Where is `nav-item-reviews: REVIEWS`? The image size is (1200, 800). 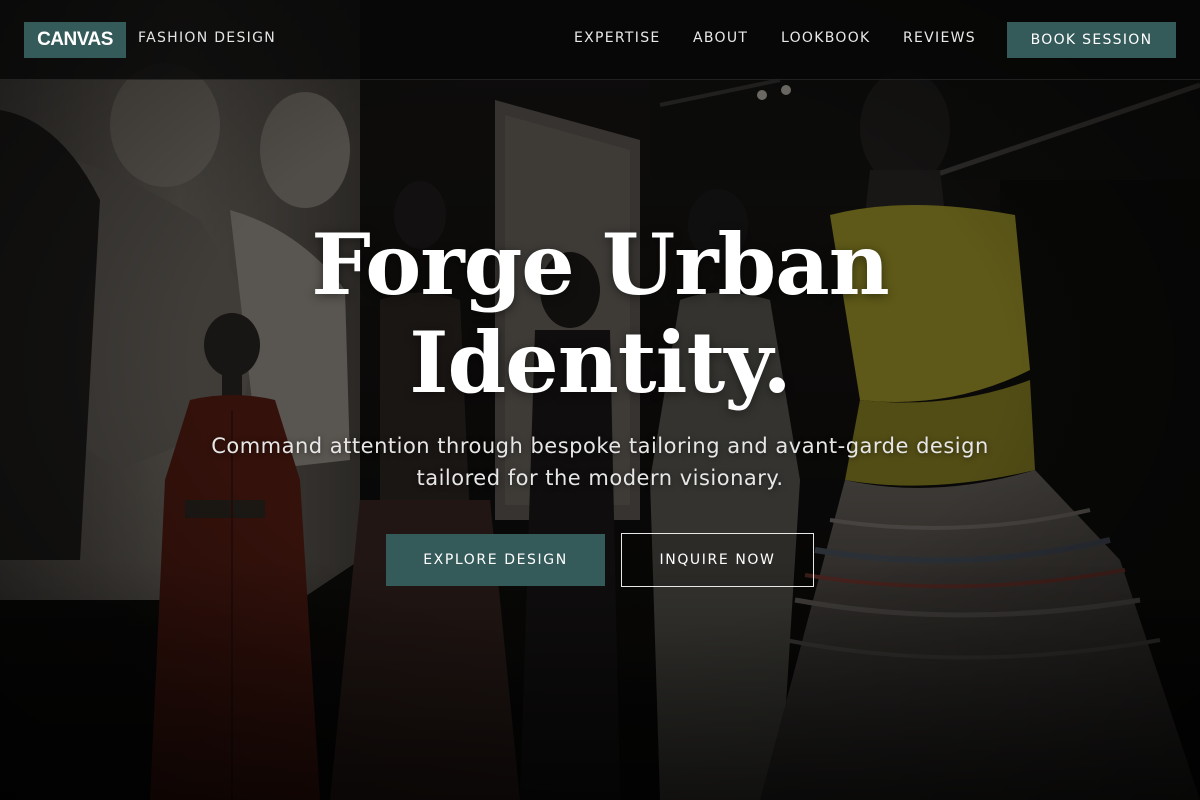
nav-item-reviews: REVIEWS is located at coordinates (939, 38).